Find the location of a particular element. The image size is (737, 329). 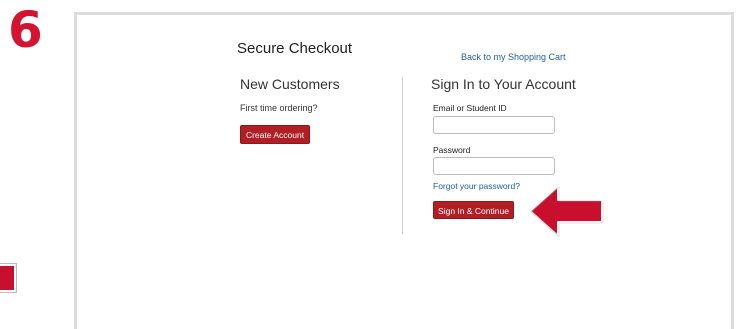

email-input is located at coordinates (494, 125).